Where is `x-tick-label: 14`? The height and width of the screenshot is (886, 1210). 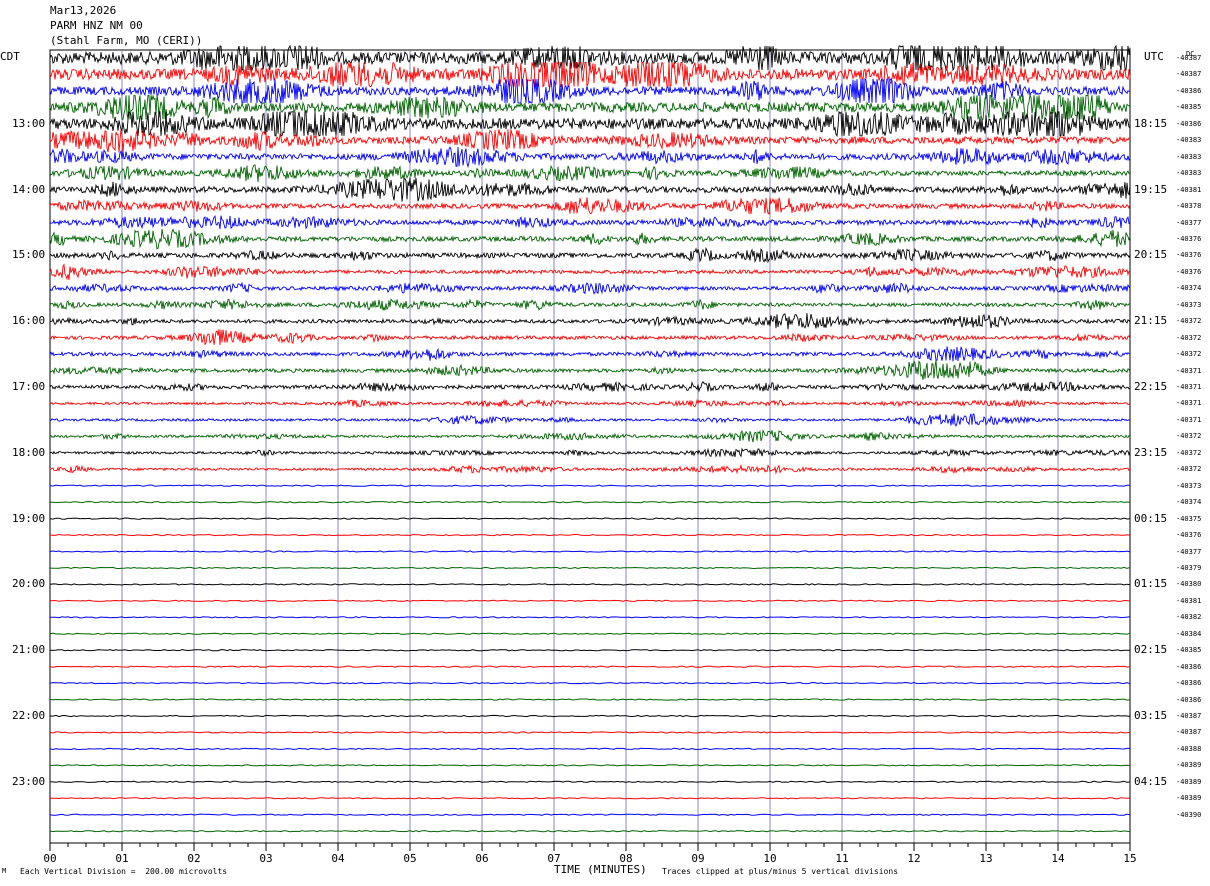
x-tick-label: 14 is located at coordinates (1058, 858).